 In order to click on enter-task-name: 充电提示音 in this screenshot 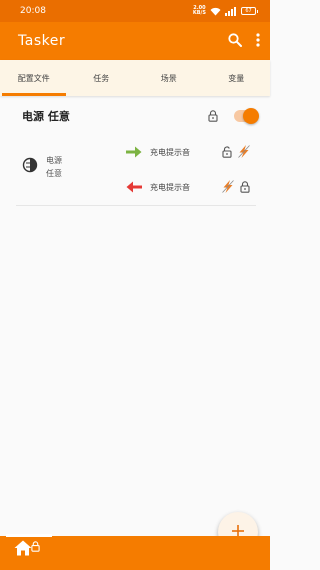, I will do `click(186, 152)`.